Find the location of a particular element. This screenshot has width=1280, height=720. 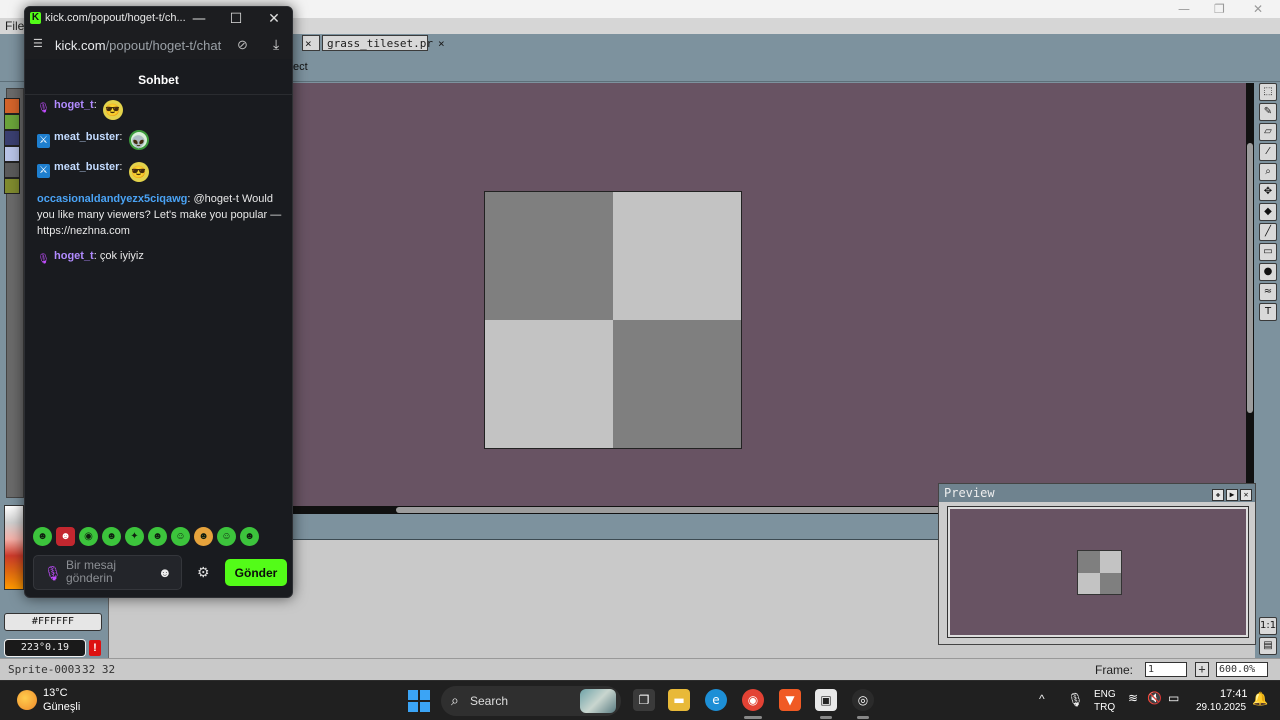

move-tool-icon: ✥ is located at coordinates (1268, 192).